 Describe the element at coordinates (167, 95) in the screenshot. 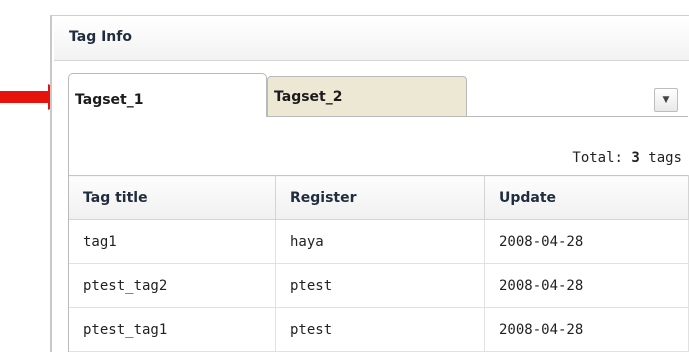

I see `tab-tagset-1: Tagset_1` at that location.